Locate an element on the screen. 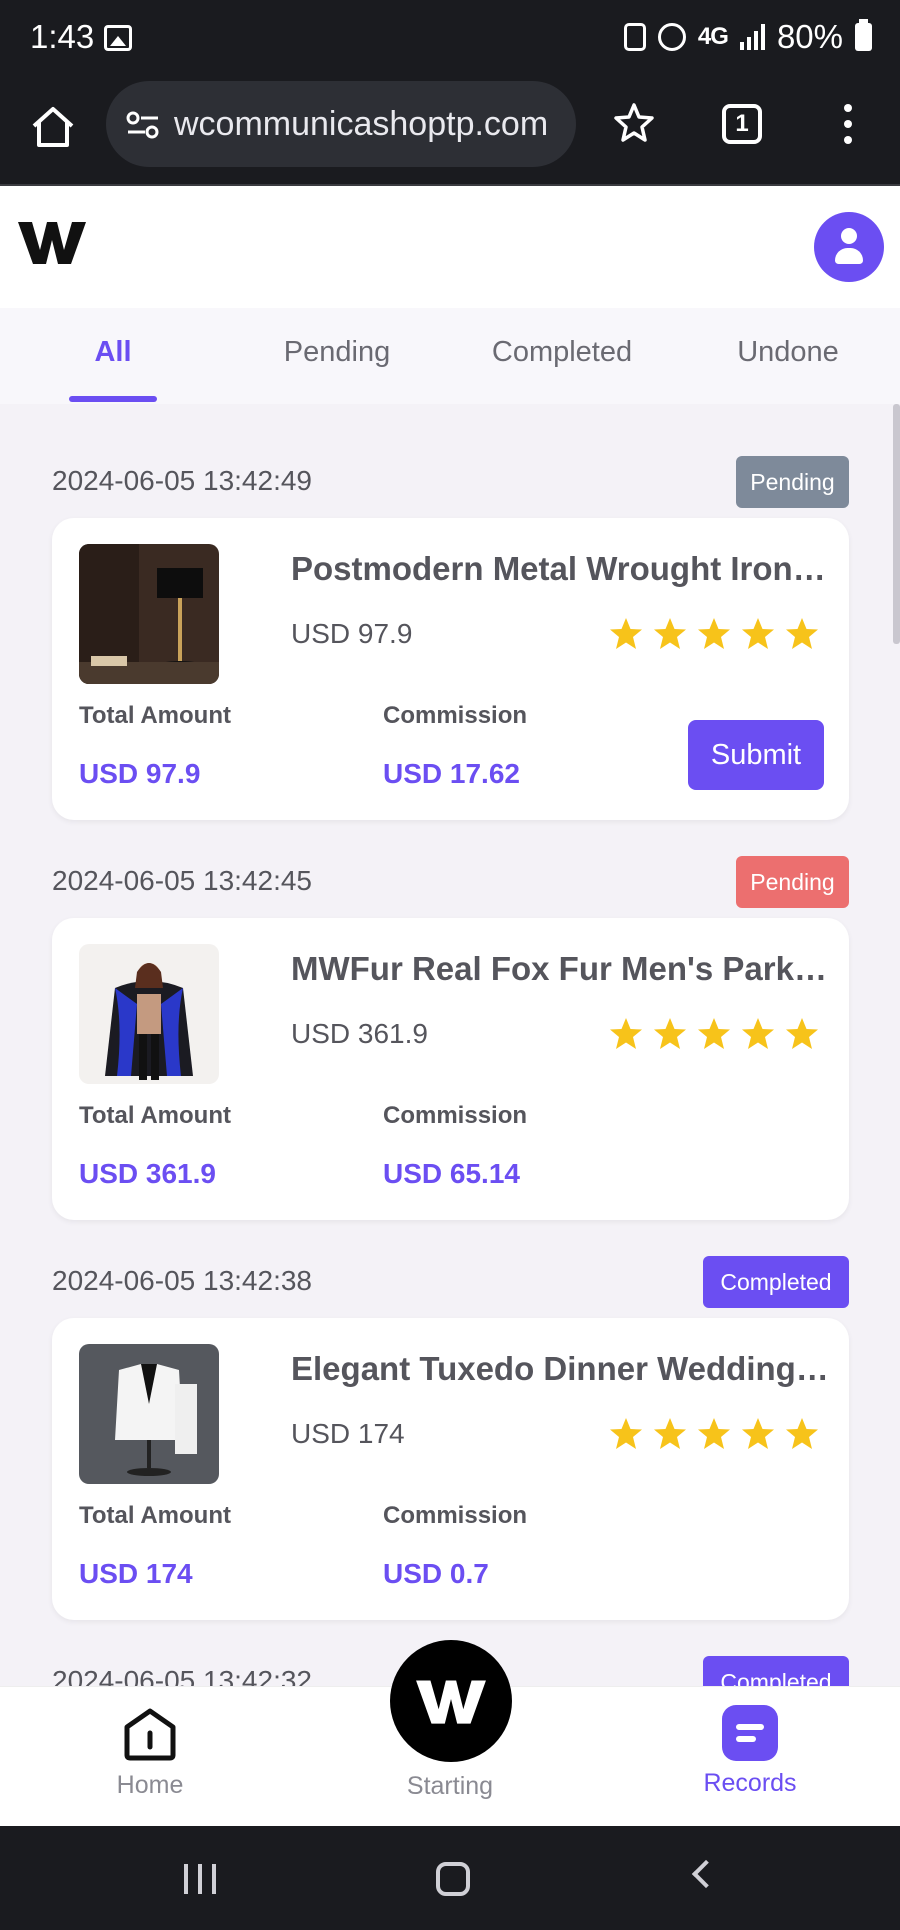 Image resolution: width=900 pixels, height=1930 pixels. bookmark-star-icon is located at coordinates (634, 122).